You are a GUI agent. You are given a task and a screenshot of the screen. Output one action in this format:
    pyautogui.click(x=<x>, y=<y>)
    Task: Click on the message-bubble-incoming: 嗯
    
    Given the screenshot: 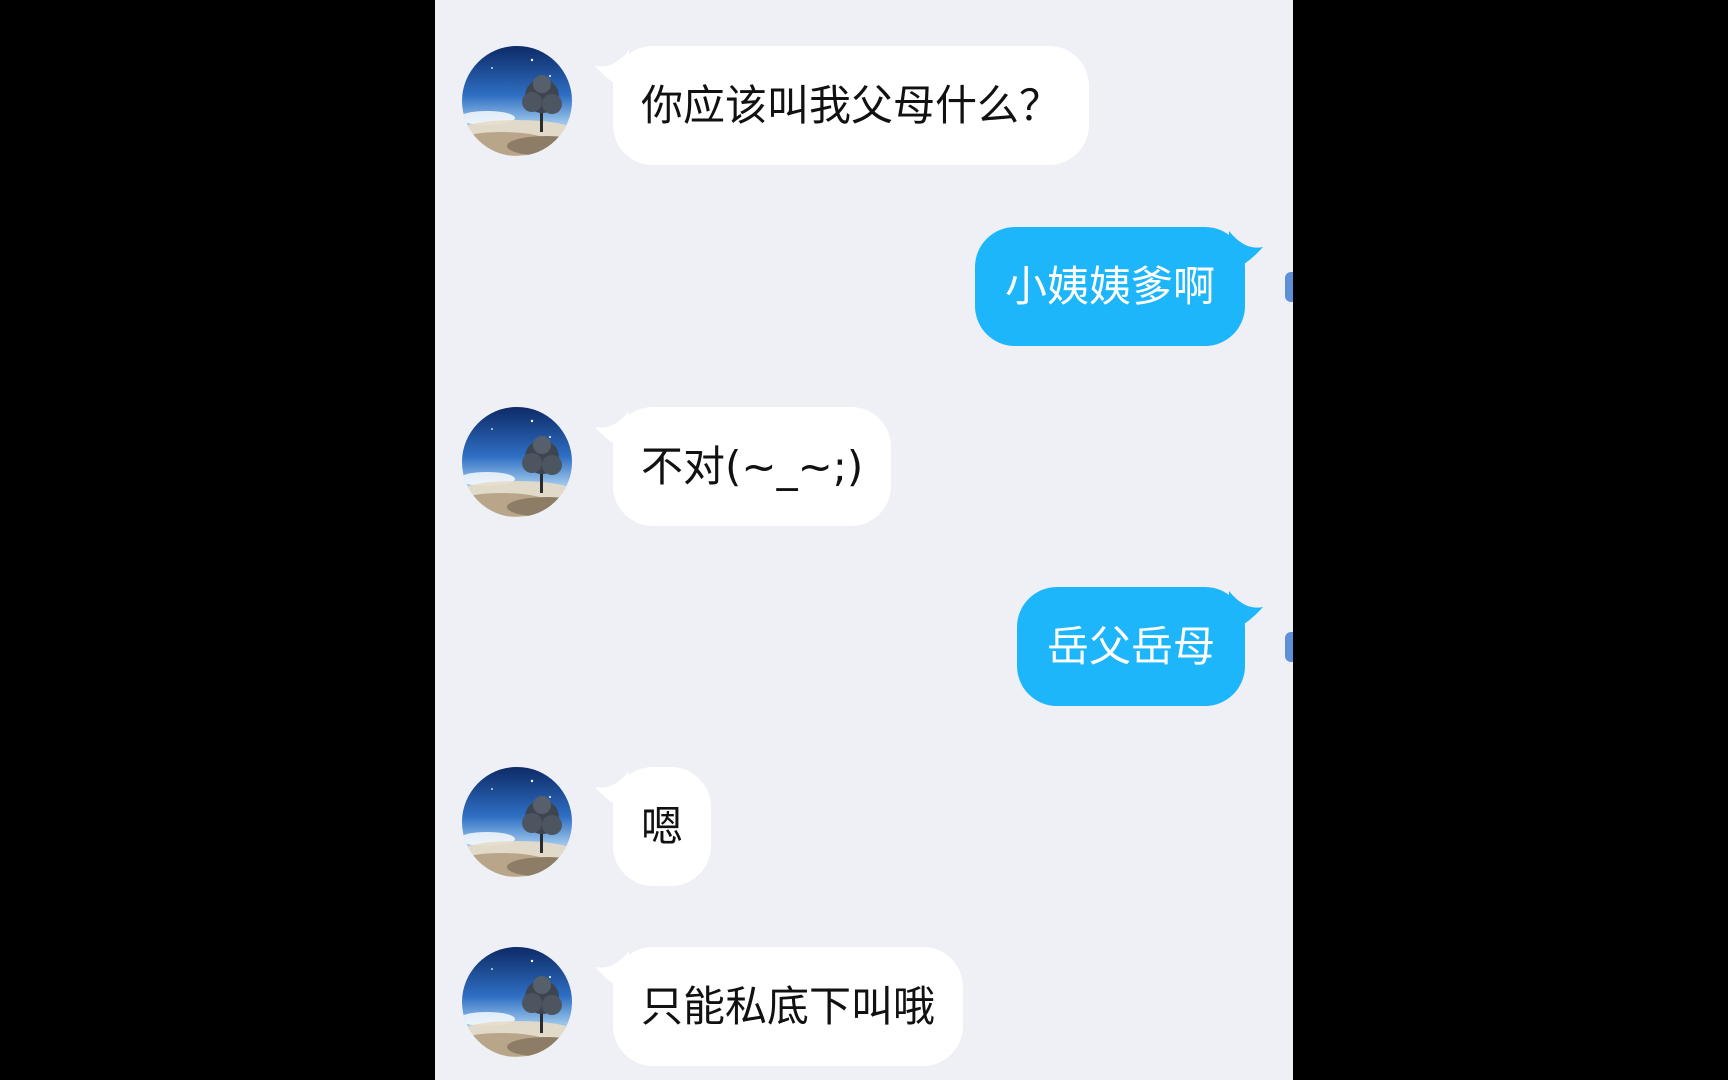 What is the action you would take?
    pyautogui.click(x=653, y=826)
    